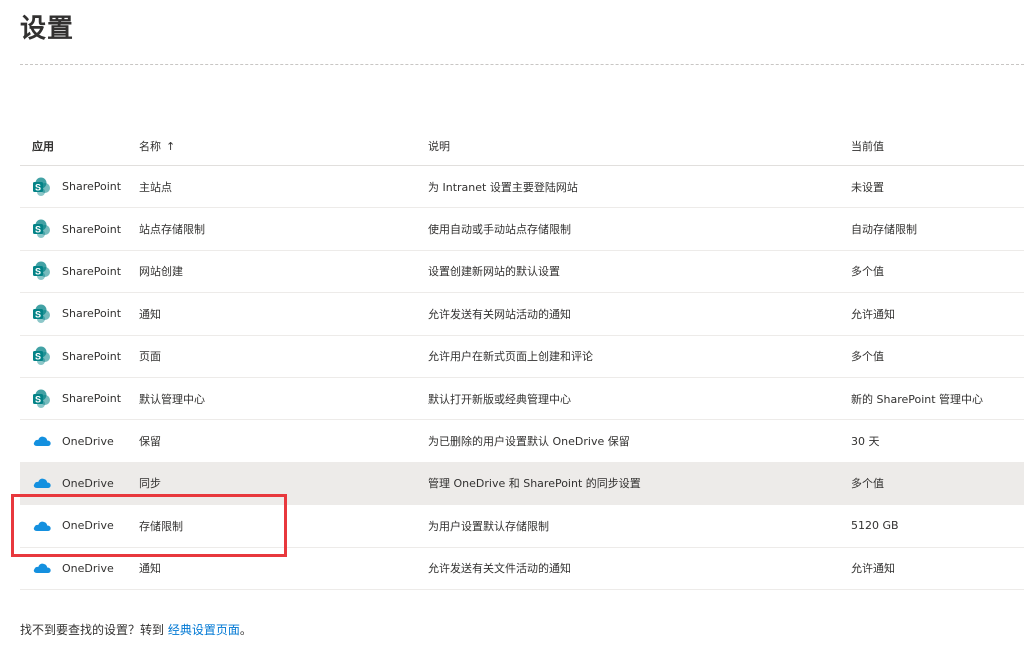 This screenshot has height=664, width=1024. I want to click on footer-suffix: 。, so click(245, 630).